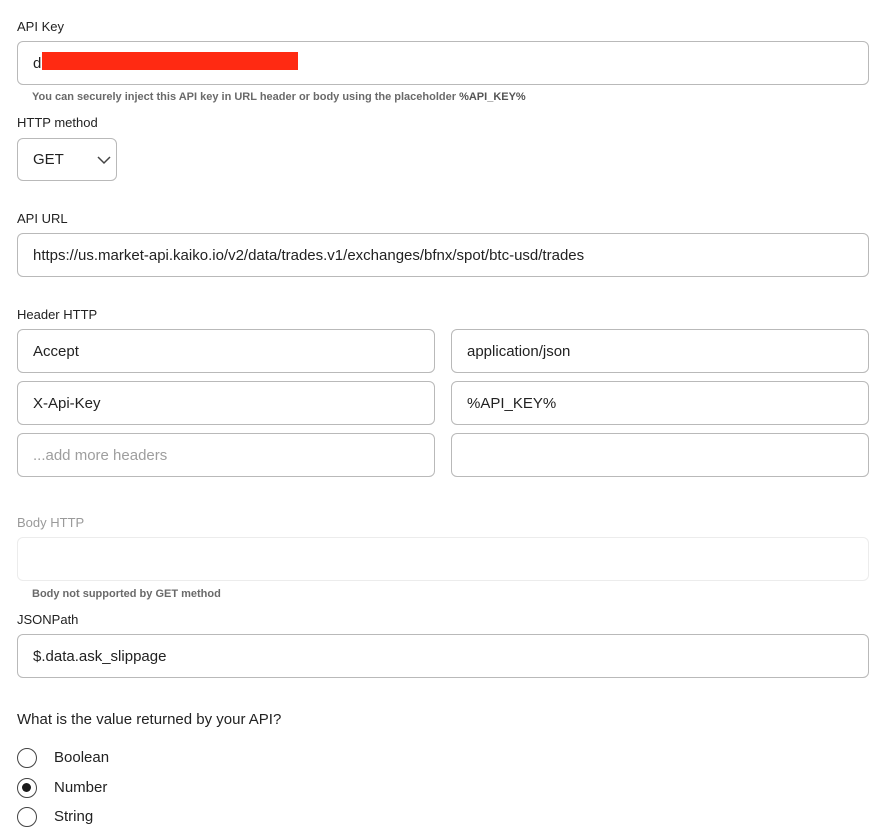  Describe the element at coordinates (443, 559) in the screenshot. I see `body-http-textarea` at that location.